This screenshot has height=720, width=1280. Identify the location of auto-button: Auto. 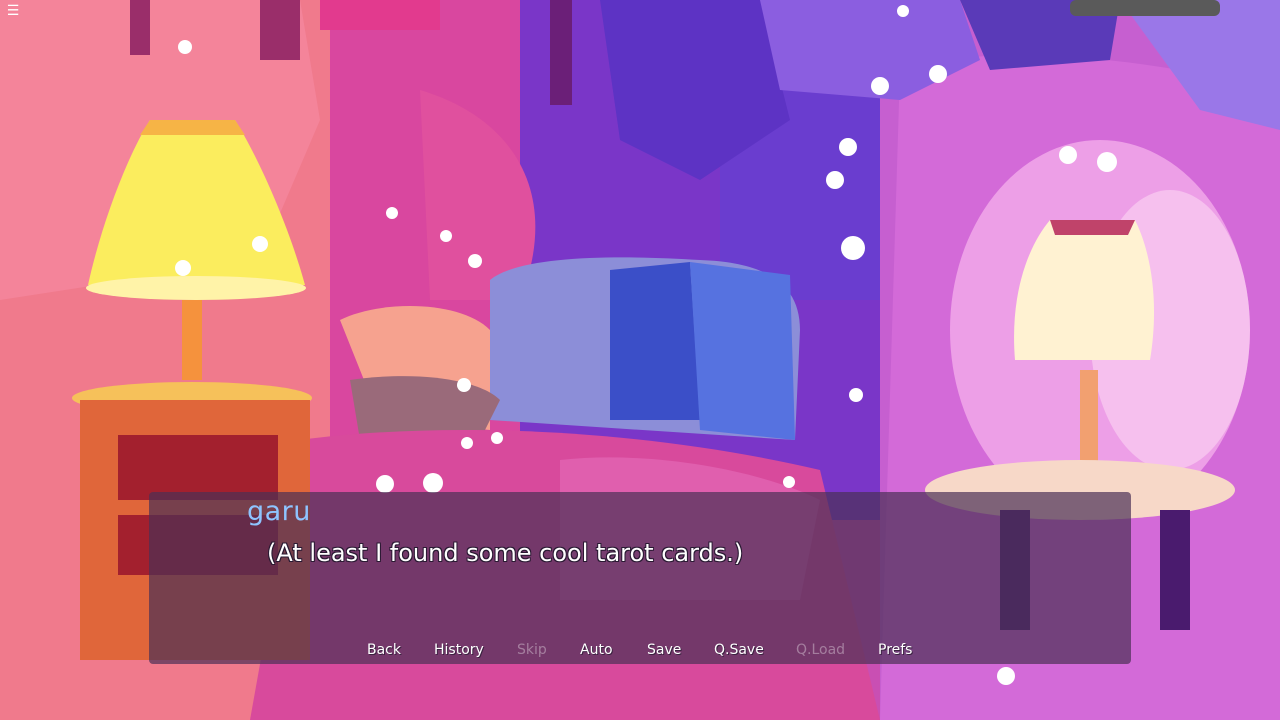
(596, 650).